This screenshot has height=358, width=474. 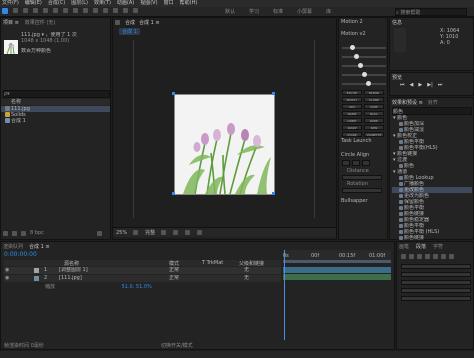 What do you see at coordinates (75, 10) in the screenshot?
I see `pen-tool-icon` at bounding box center [75, 10].